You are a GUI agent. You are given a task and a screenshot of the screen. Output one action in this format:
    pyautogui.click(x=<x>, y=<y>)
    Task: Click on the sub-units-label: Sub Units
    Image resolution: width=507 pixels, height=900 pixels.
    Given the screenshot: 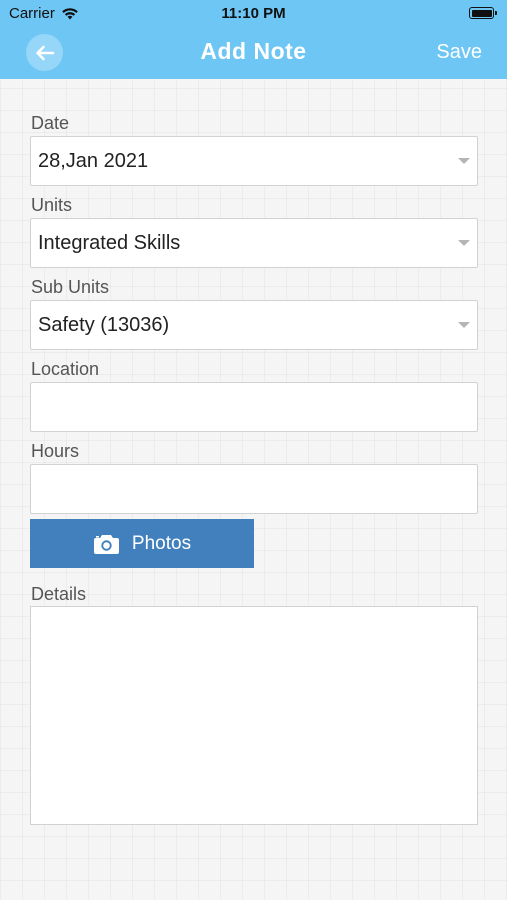 What is the action you would take?
    pyautogui.click(x=70, y=287)
    